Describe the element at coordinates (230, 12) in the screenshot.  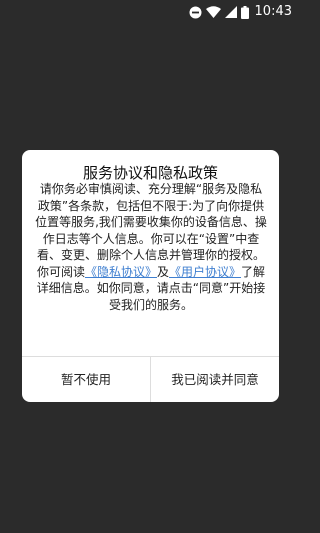
I see `signal-icon` at that location.